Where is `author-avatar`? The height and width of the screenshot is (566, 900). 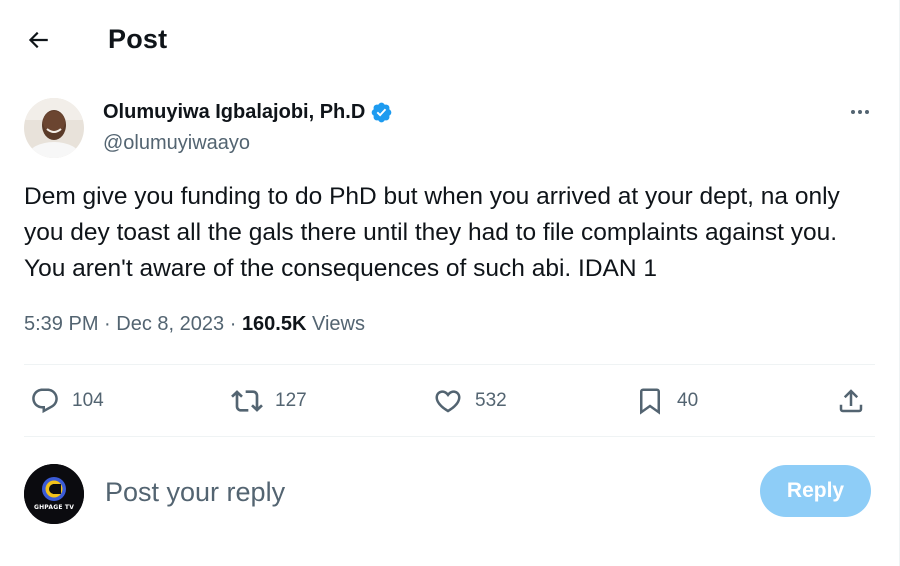 author-avatar is located at coordinates (54, 128).